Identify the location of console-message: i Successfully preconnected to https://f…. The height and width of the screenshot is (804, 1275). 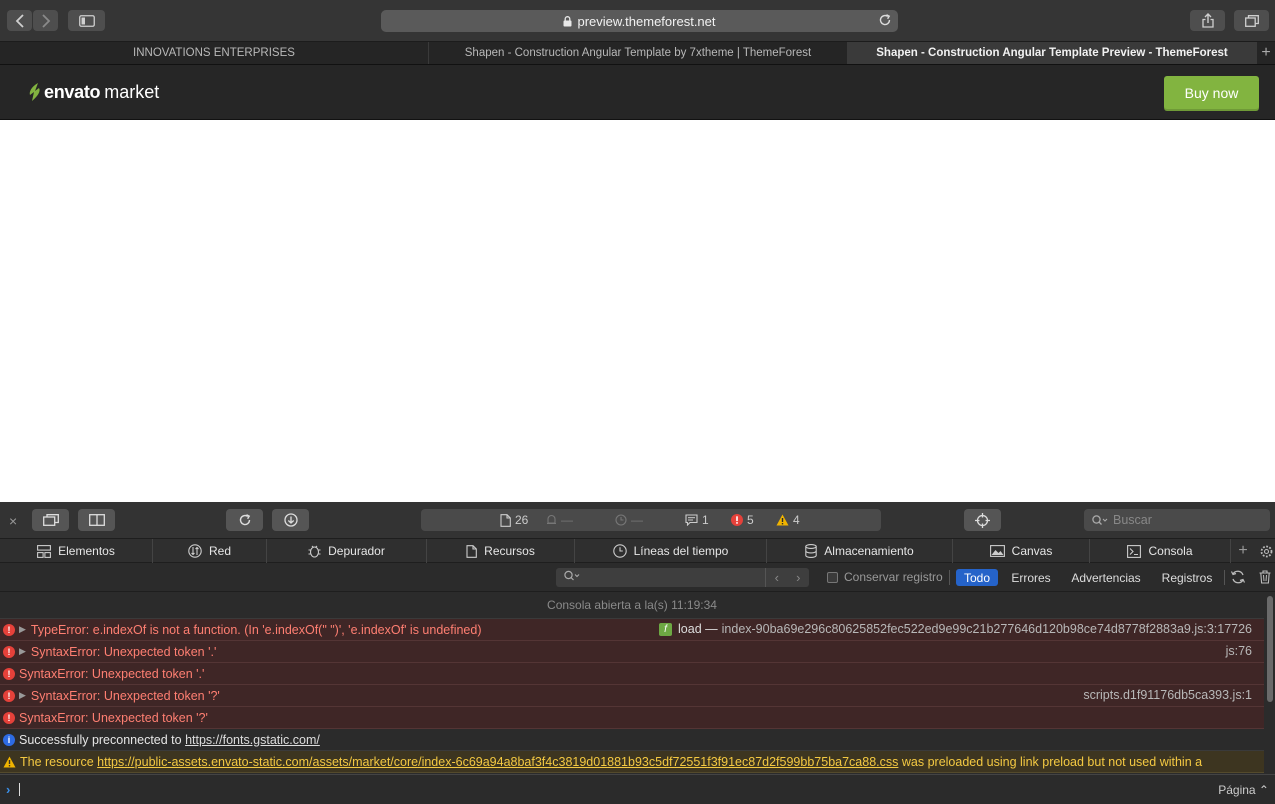
(632, 740).